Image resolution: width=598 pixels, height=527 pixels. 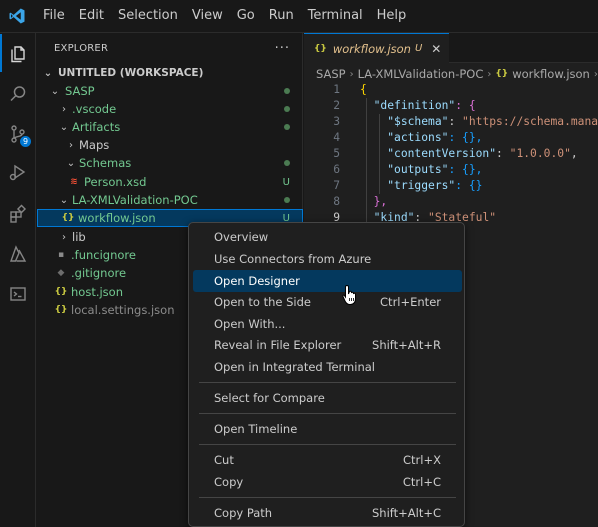 I want to click on terminal-icon, so click(x=18, y=294).